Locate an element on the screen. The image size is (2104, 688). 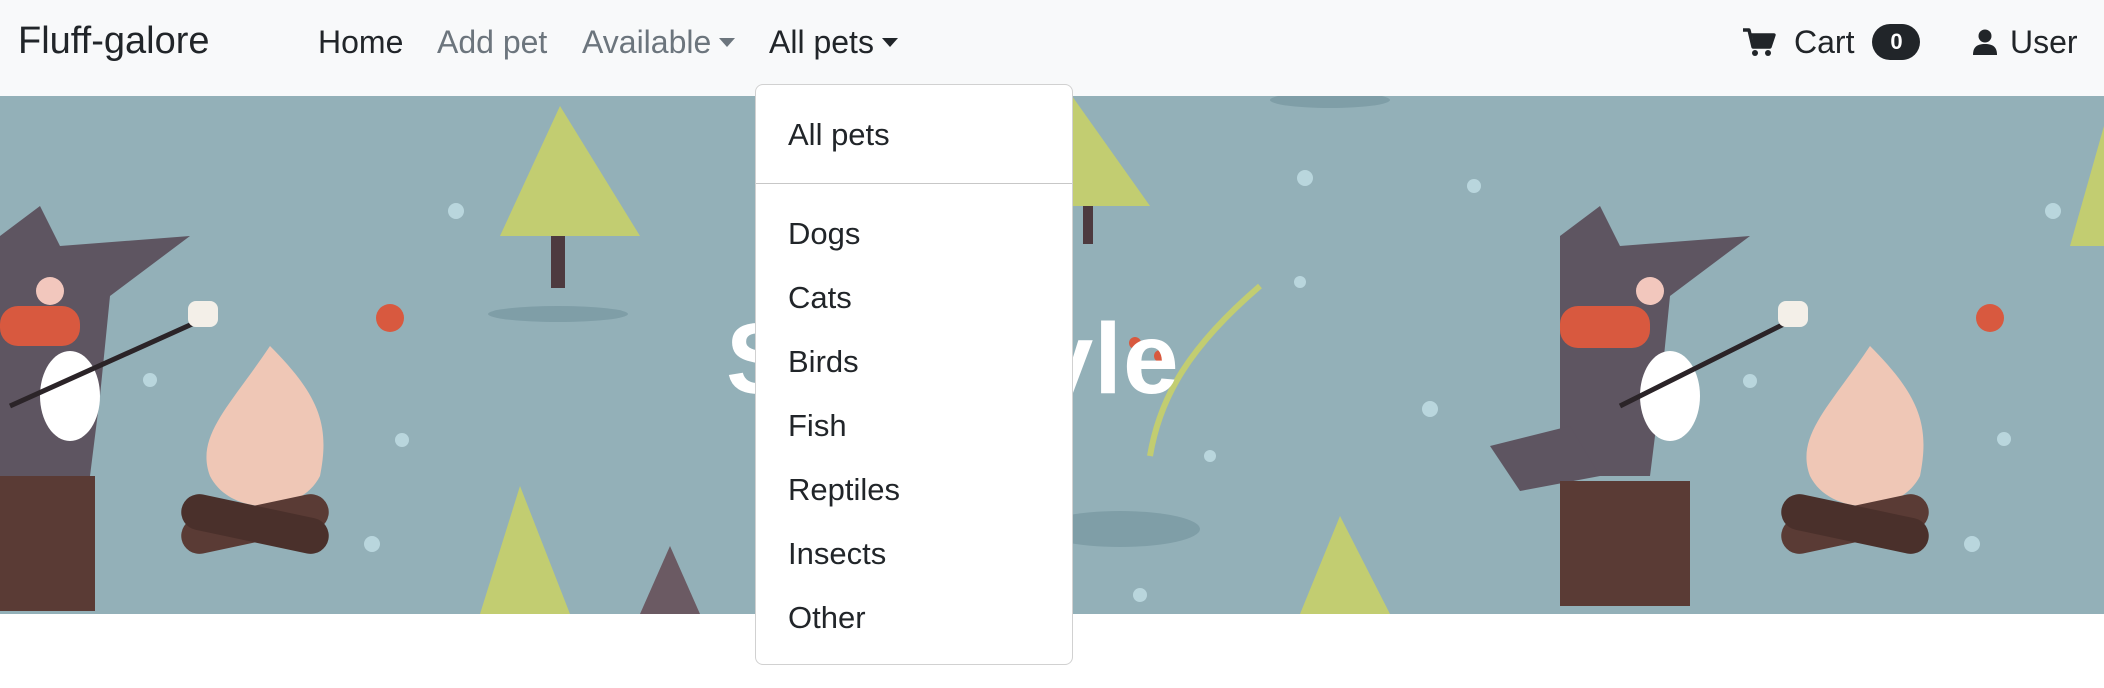
dropdown-item-insects: Insects is located at coordinates (914, 554).